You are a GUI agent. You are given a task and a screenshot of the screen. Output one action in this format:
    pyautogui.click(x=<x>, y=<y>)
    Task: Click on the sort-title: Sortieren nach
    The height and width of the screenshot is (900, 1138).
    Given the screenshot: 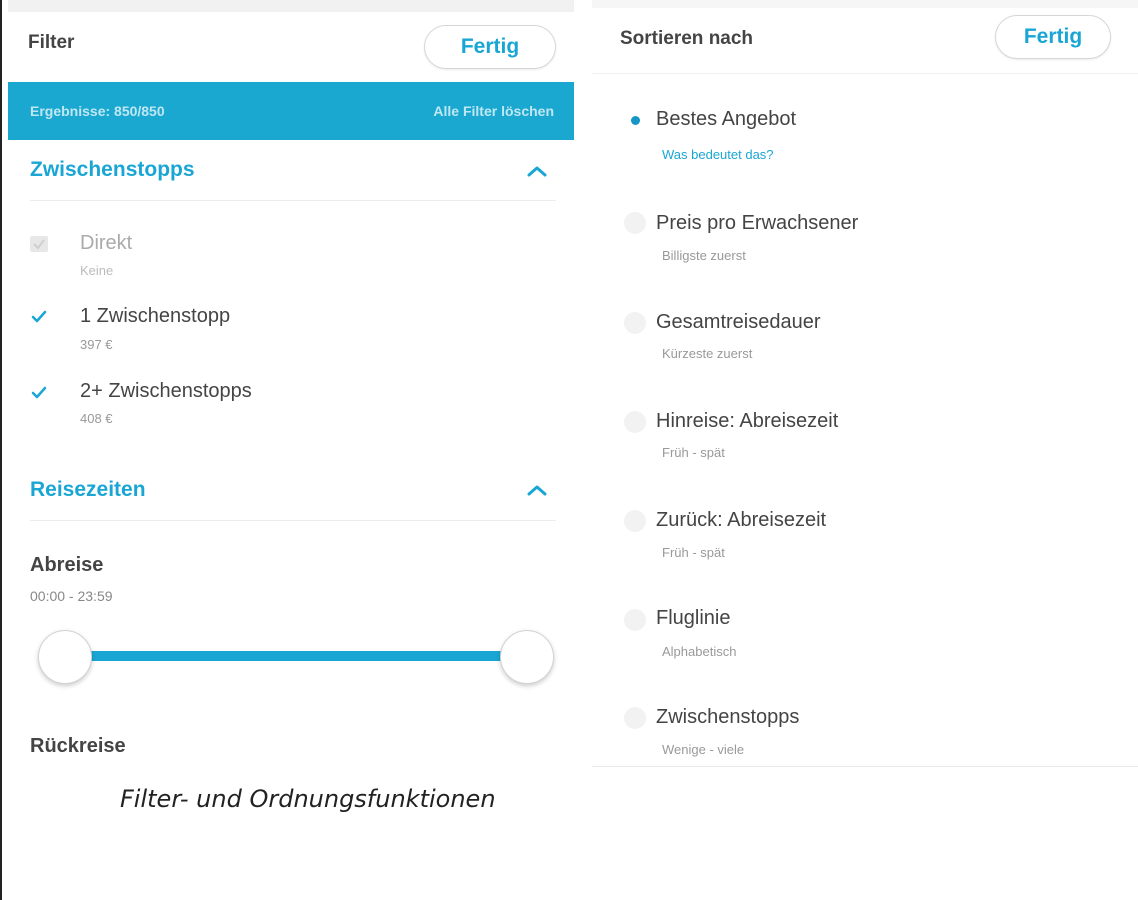 What is the action you would take?
    pyautogui.click(x=687, y=38)
    